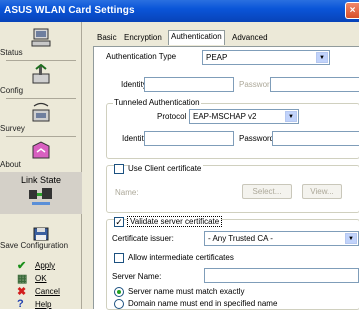 Image resolution: width=359 pixels, height=311 pixels. What do you see at coordinates (352, 10) in the screenshot?
I see `close-button: ×` at bounding box center [352, 10].